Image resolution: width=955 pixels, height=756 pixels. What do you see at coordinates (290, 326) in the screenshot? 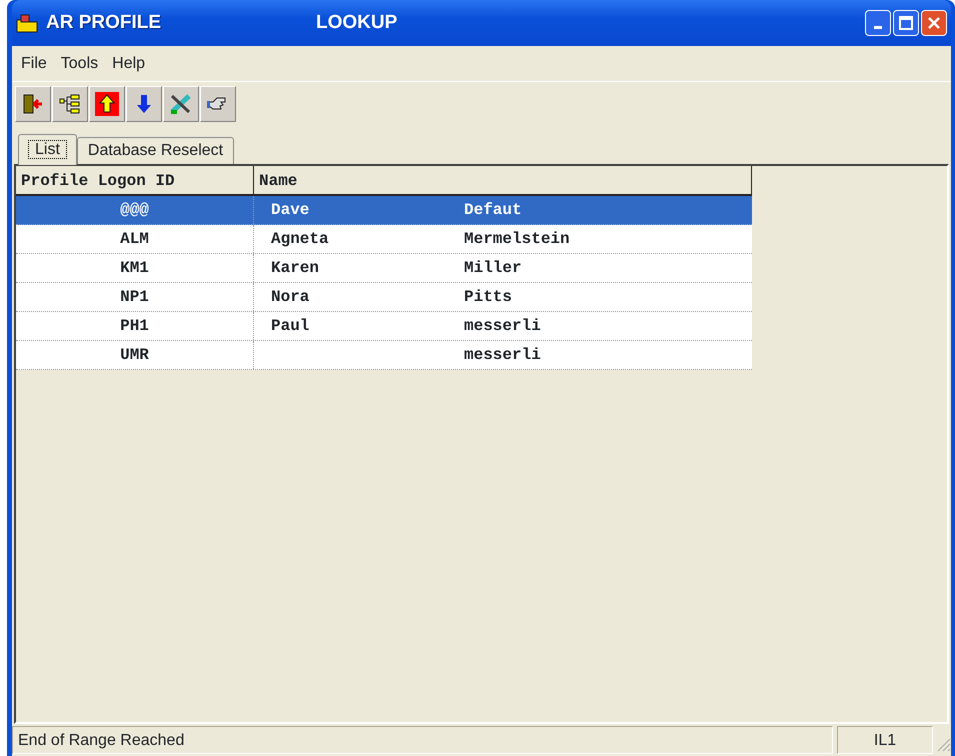
I see `table-cell: Paul` at bounding box center [290, 326].